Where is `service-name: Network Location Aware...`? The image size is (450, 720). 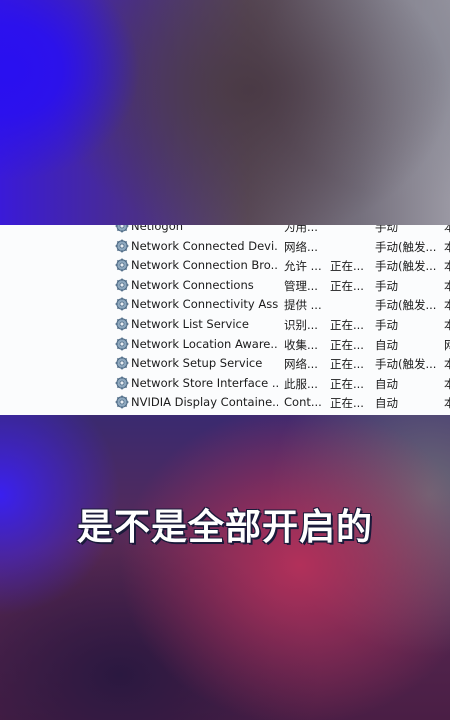 service-name: Network Location Aware... is located at coordinates (204, 343).